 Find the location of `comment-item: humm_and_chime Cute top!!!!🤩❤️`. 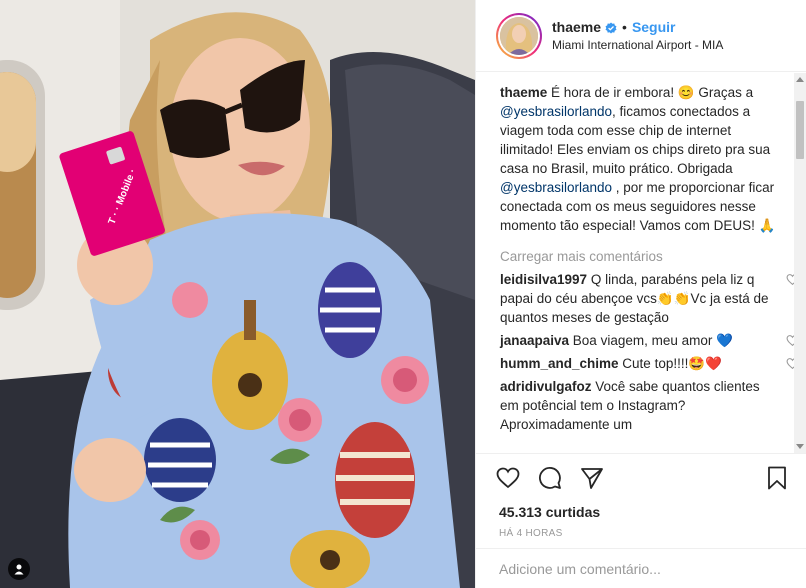

comment-item: humm_and_chime Cute top!!!!🤩❤️ is located at coordinates (649, 363).